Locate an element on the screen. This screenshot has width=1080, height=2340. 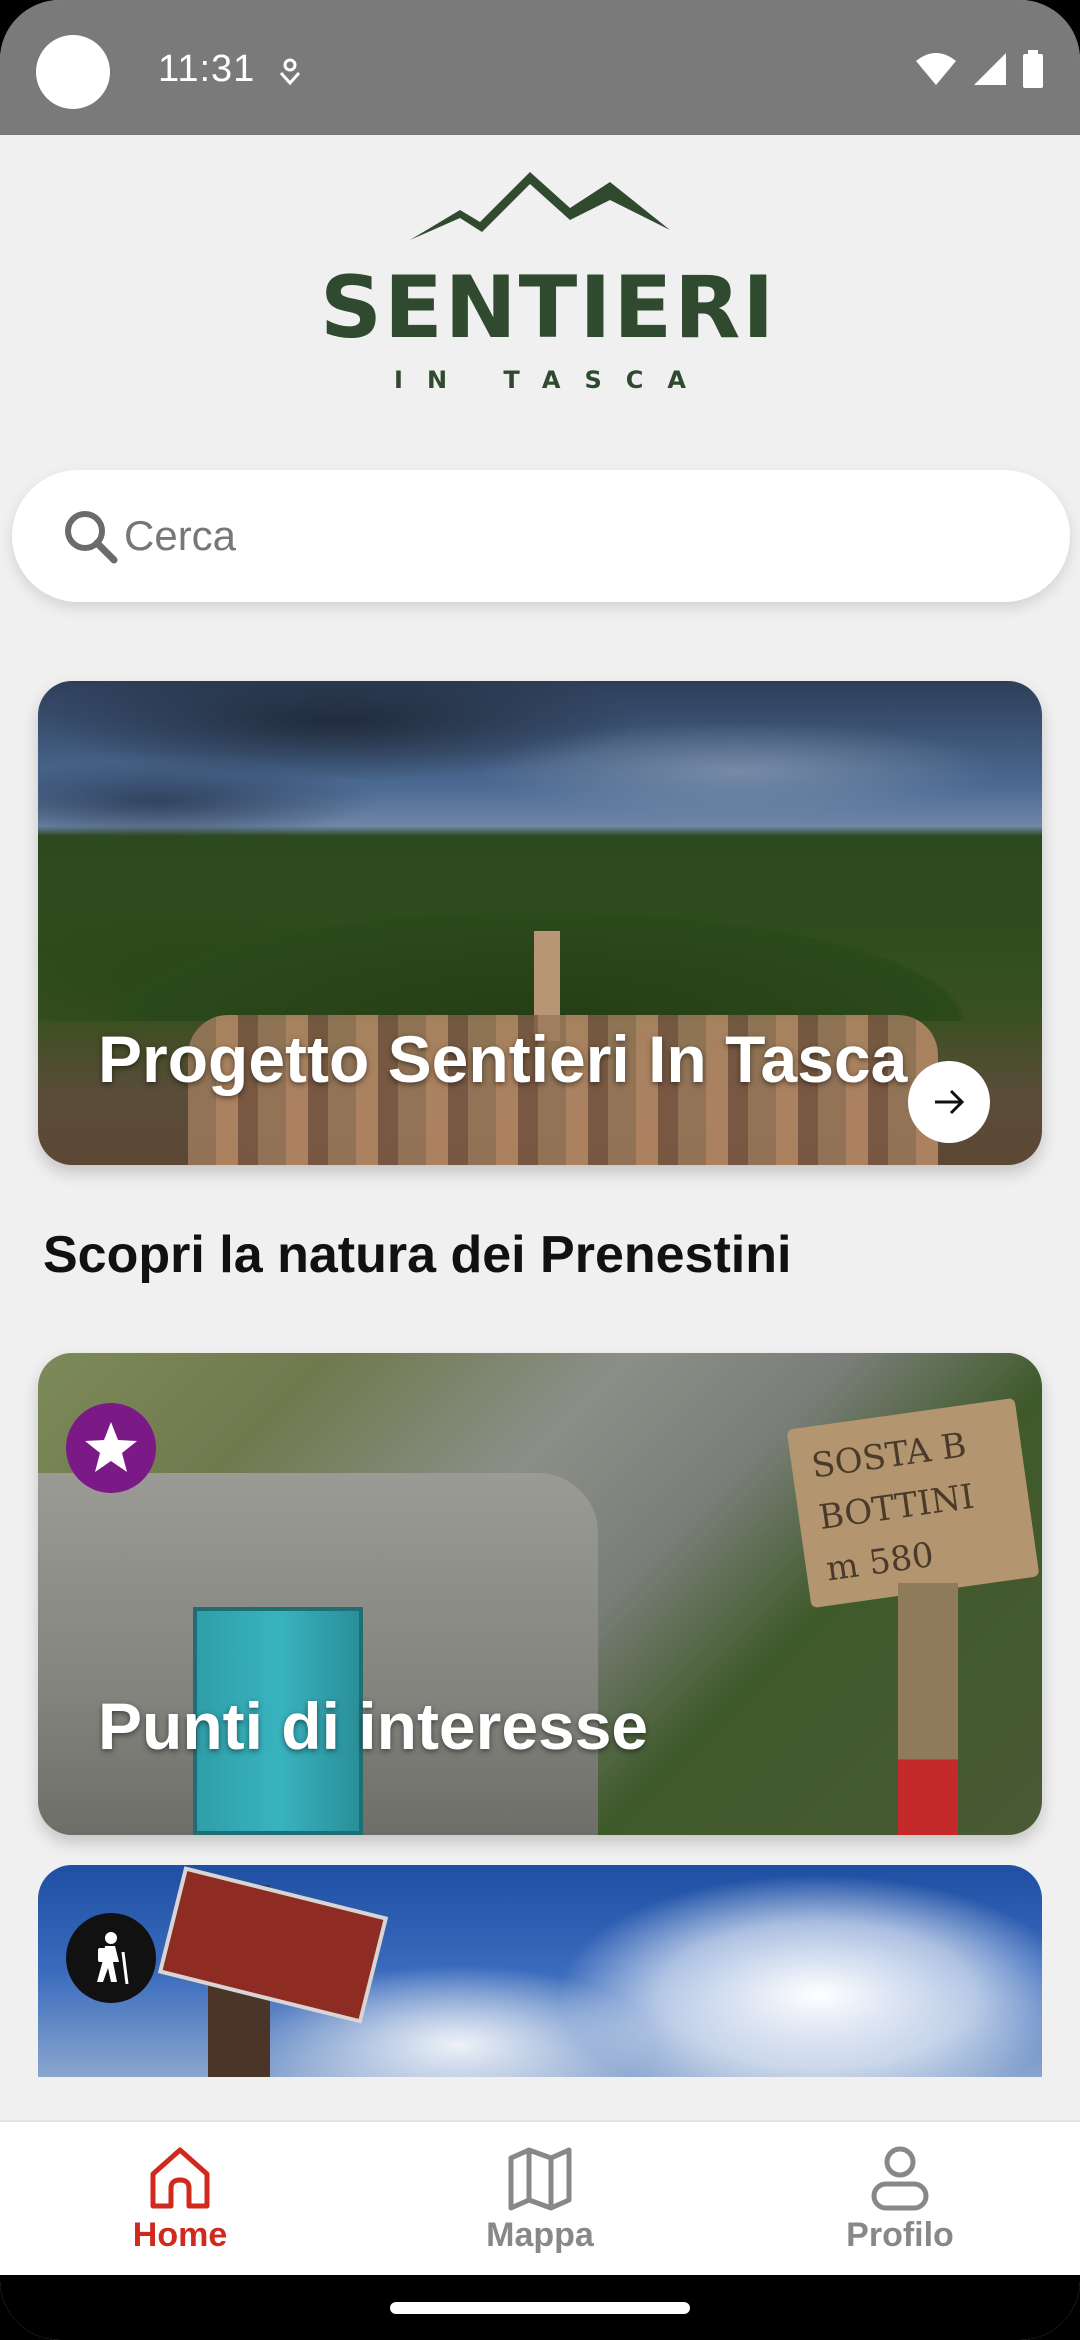
nav-home: Home is located at coordinates (180, 2198).